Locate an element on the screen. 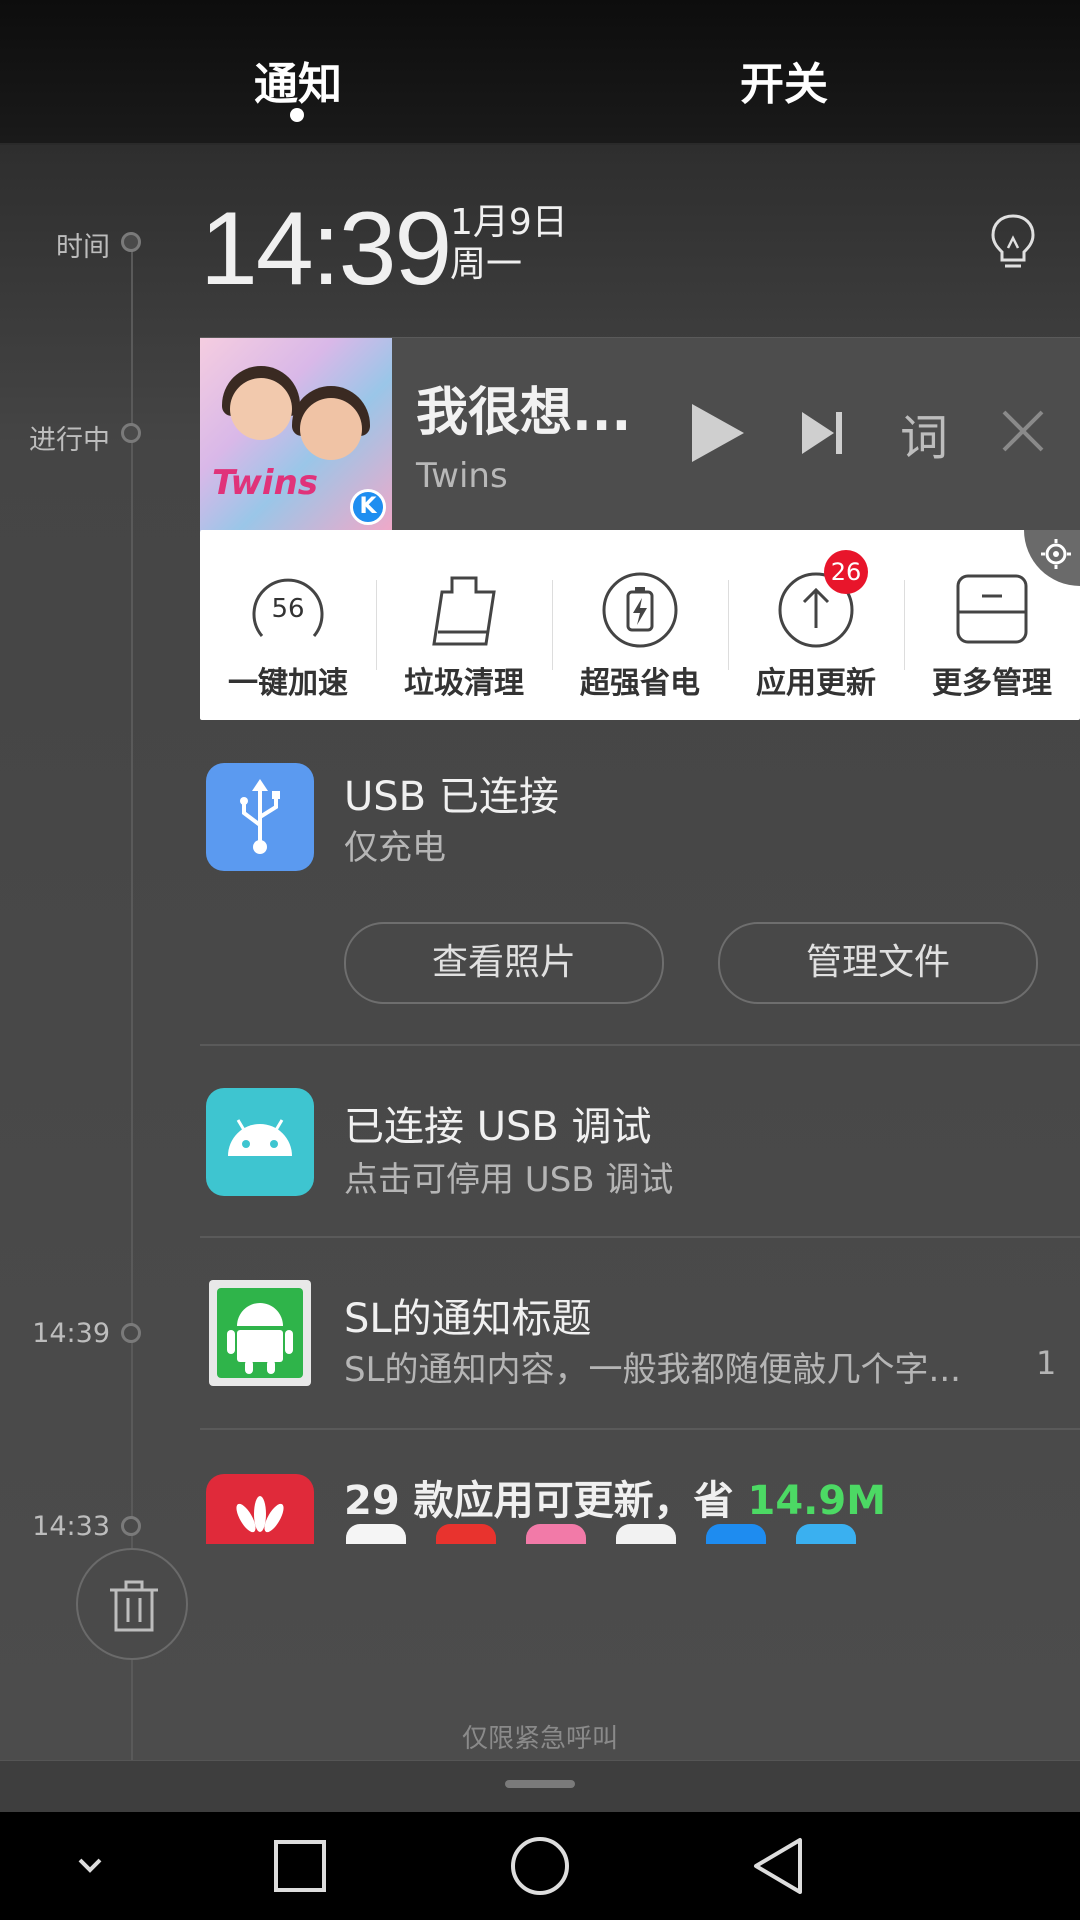 The height and width of the screenshot is (1920, 1080). android-icon is located at coordinates (260, 1137).